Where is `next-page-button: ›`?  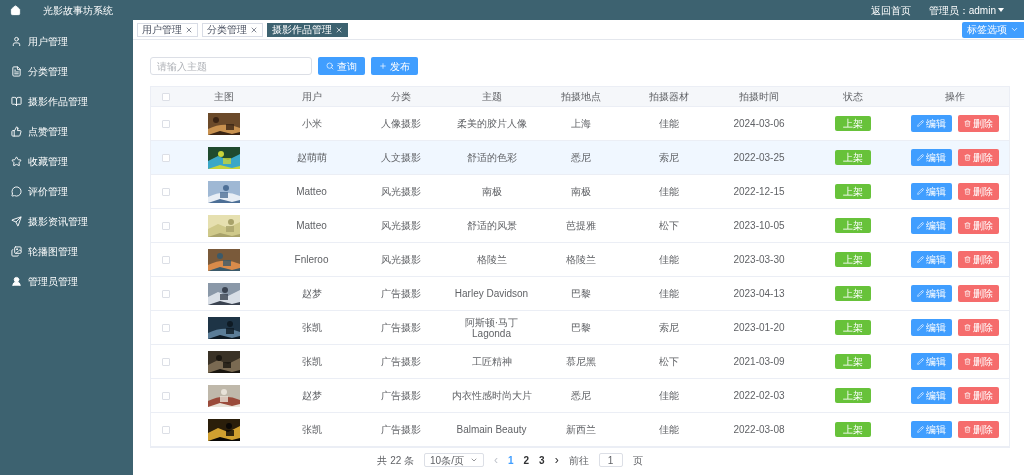
next-page-button: › is located at coordinates (556, 460).